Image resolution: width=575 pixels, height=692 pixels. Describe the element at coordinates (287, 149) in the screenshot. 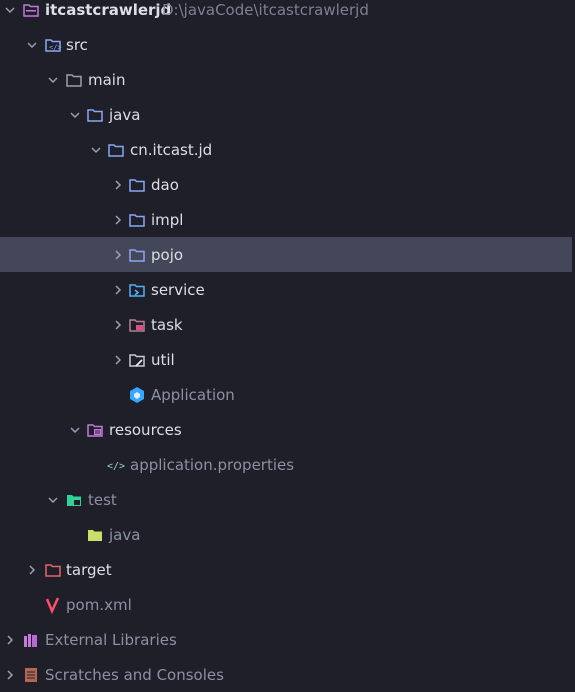

I see `tree-row-package: cn.itcast.jd` at that location.